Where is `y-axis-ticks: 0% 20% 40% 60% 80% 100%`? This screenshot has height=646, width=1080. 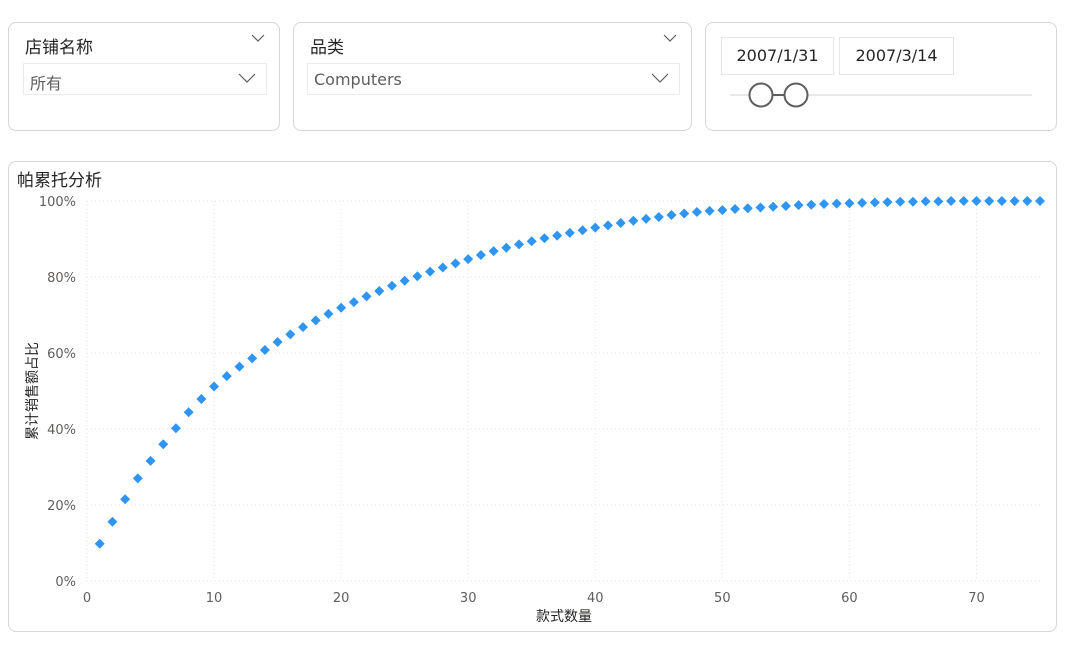
y-axis-ticks: 0% 20% 40% 60% 80% 100% is located at coordinates (57, 392).